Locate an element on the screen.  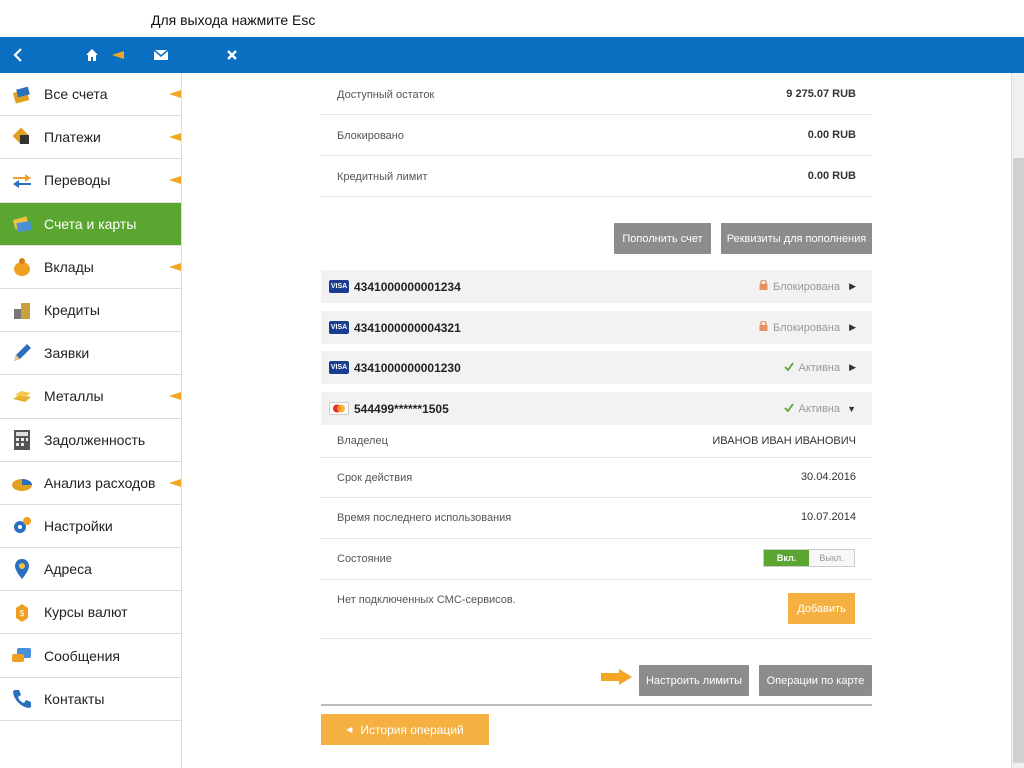
mail-icon is located at coordinates (161, 55).